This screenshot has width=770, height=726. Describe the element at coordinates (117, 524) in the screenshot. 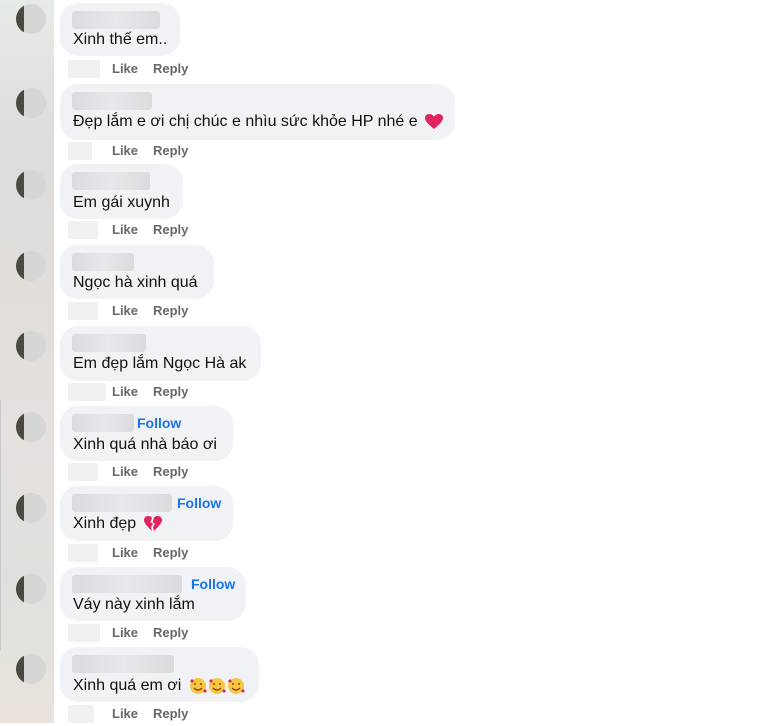

I see `comment-text: Xinh đẹp` at that location.